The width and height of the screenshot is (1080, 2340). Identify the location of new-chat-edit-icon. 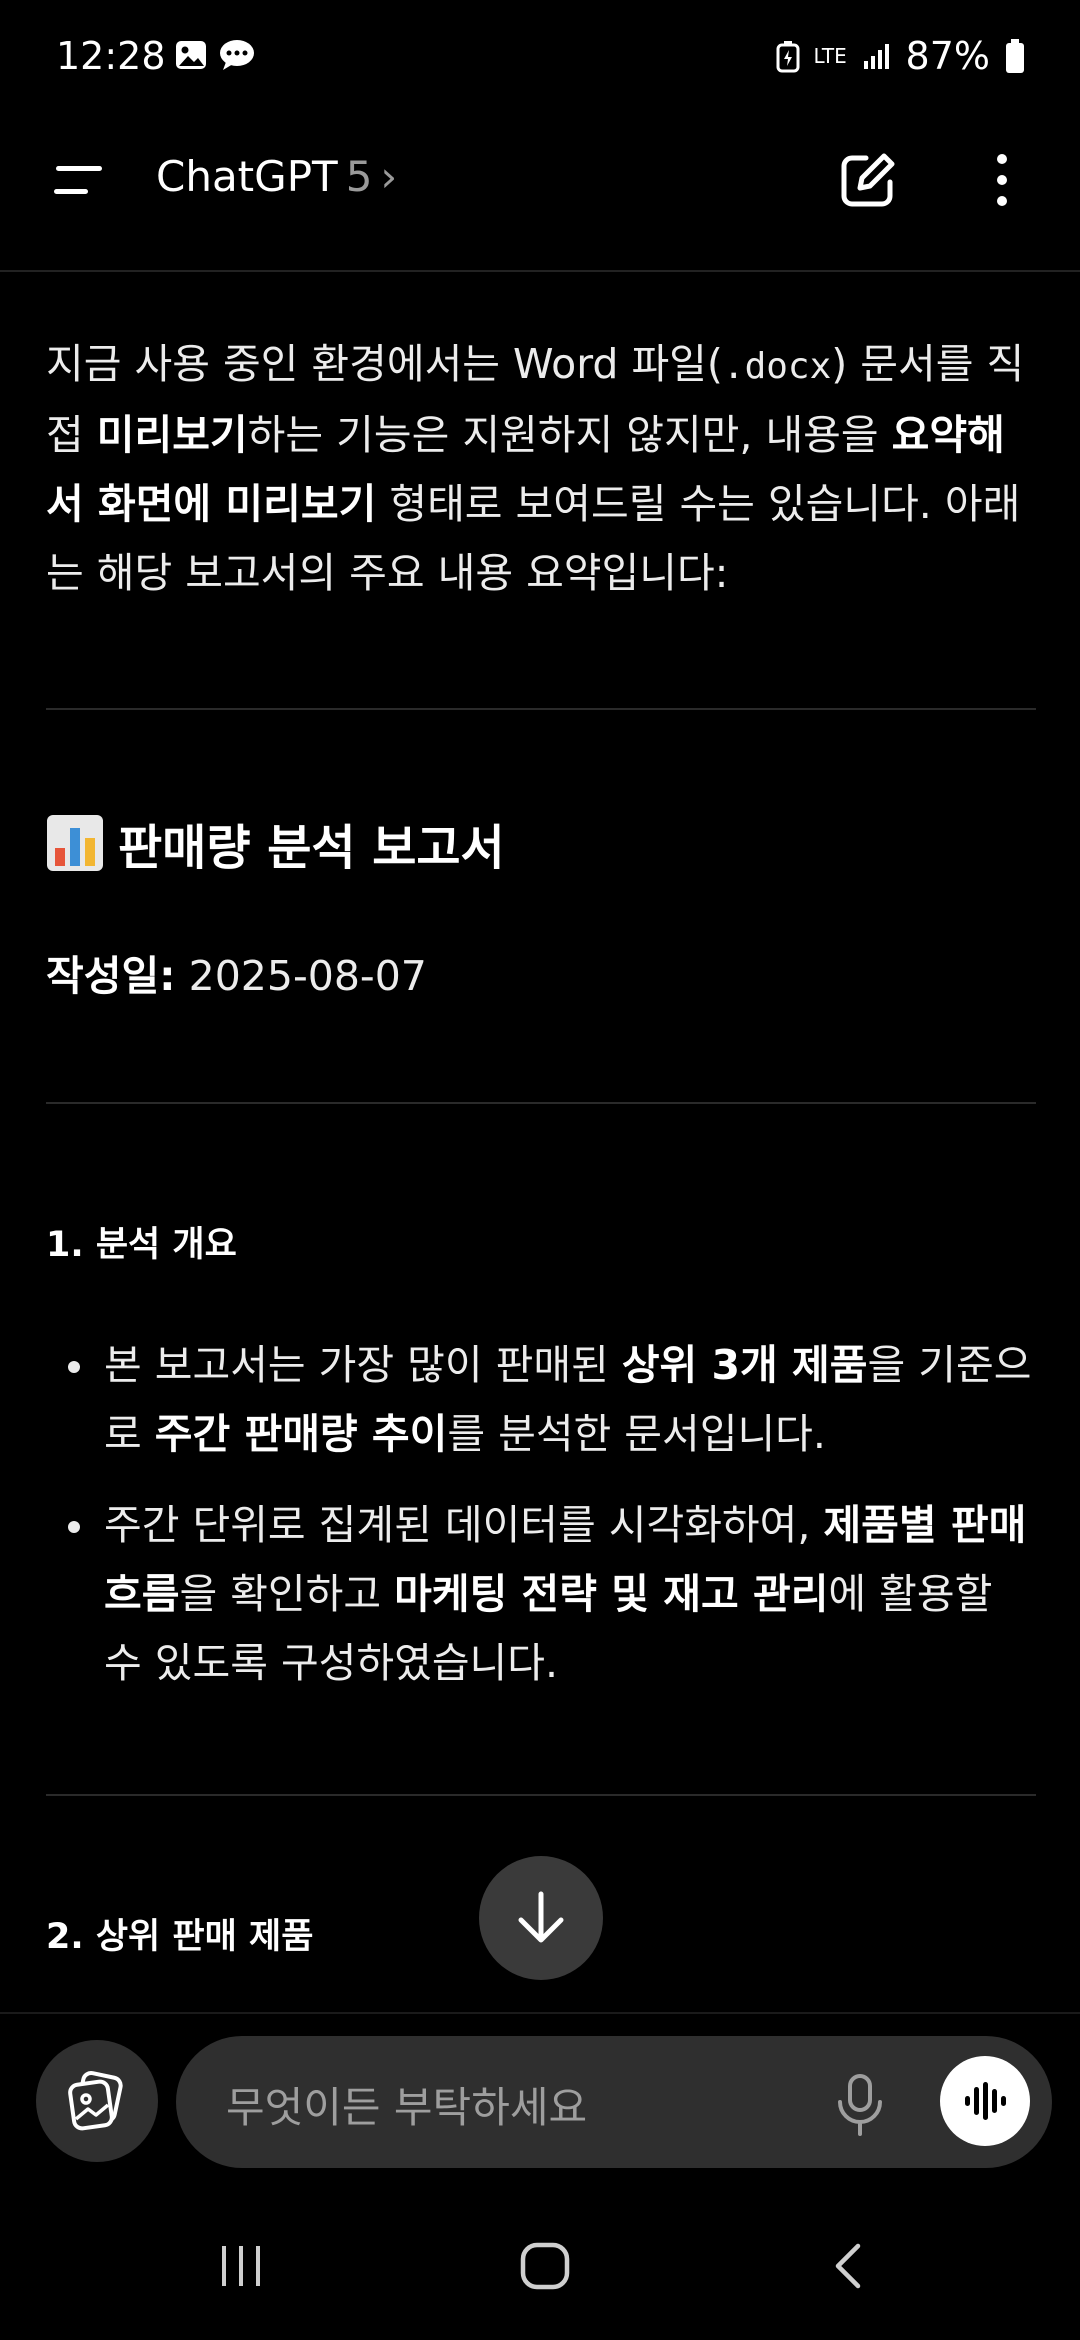
(868, 180).